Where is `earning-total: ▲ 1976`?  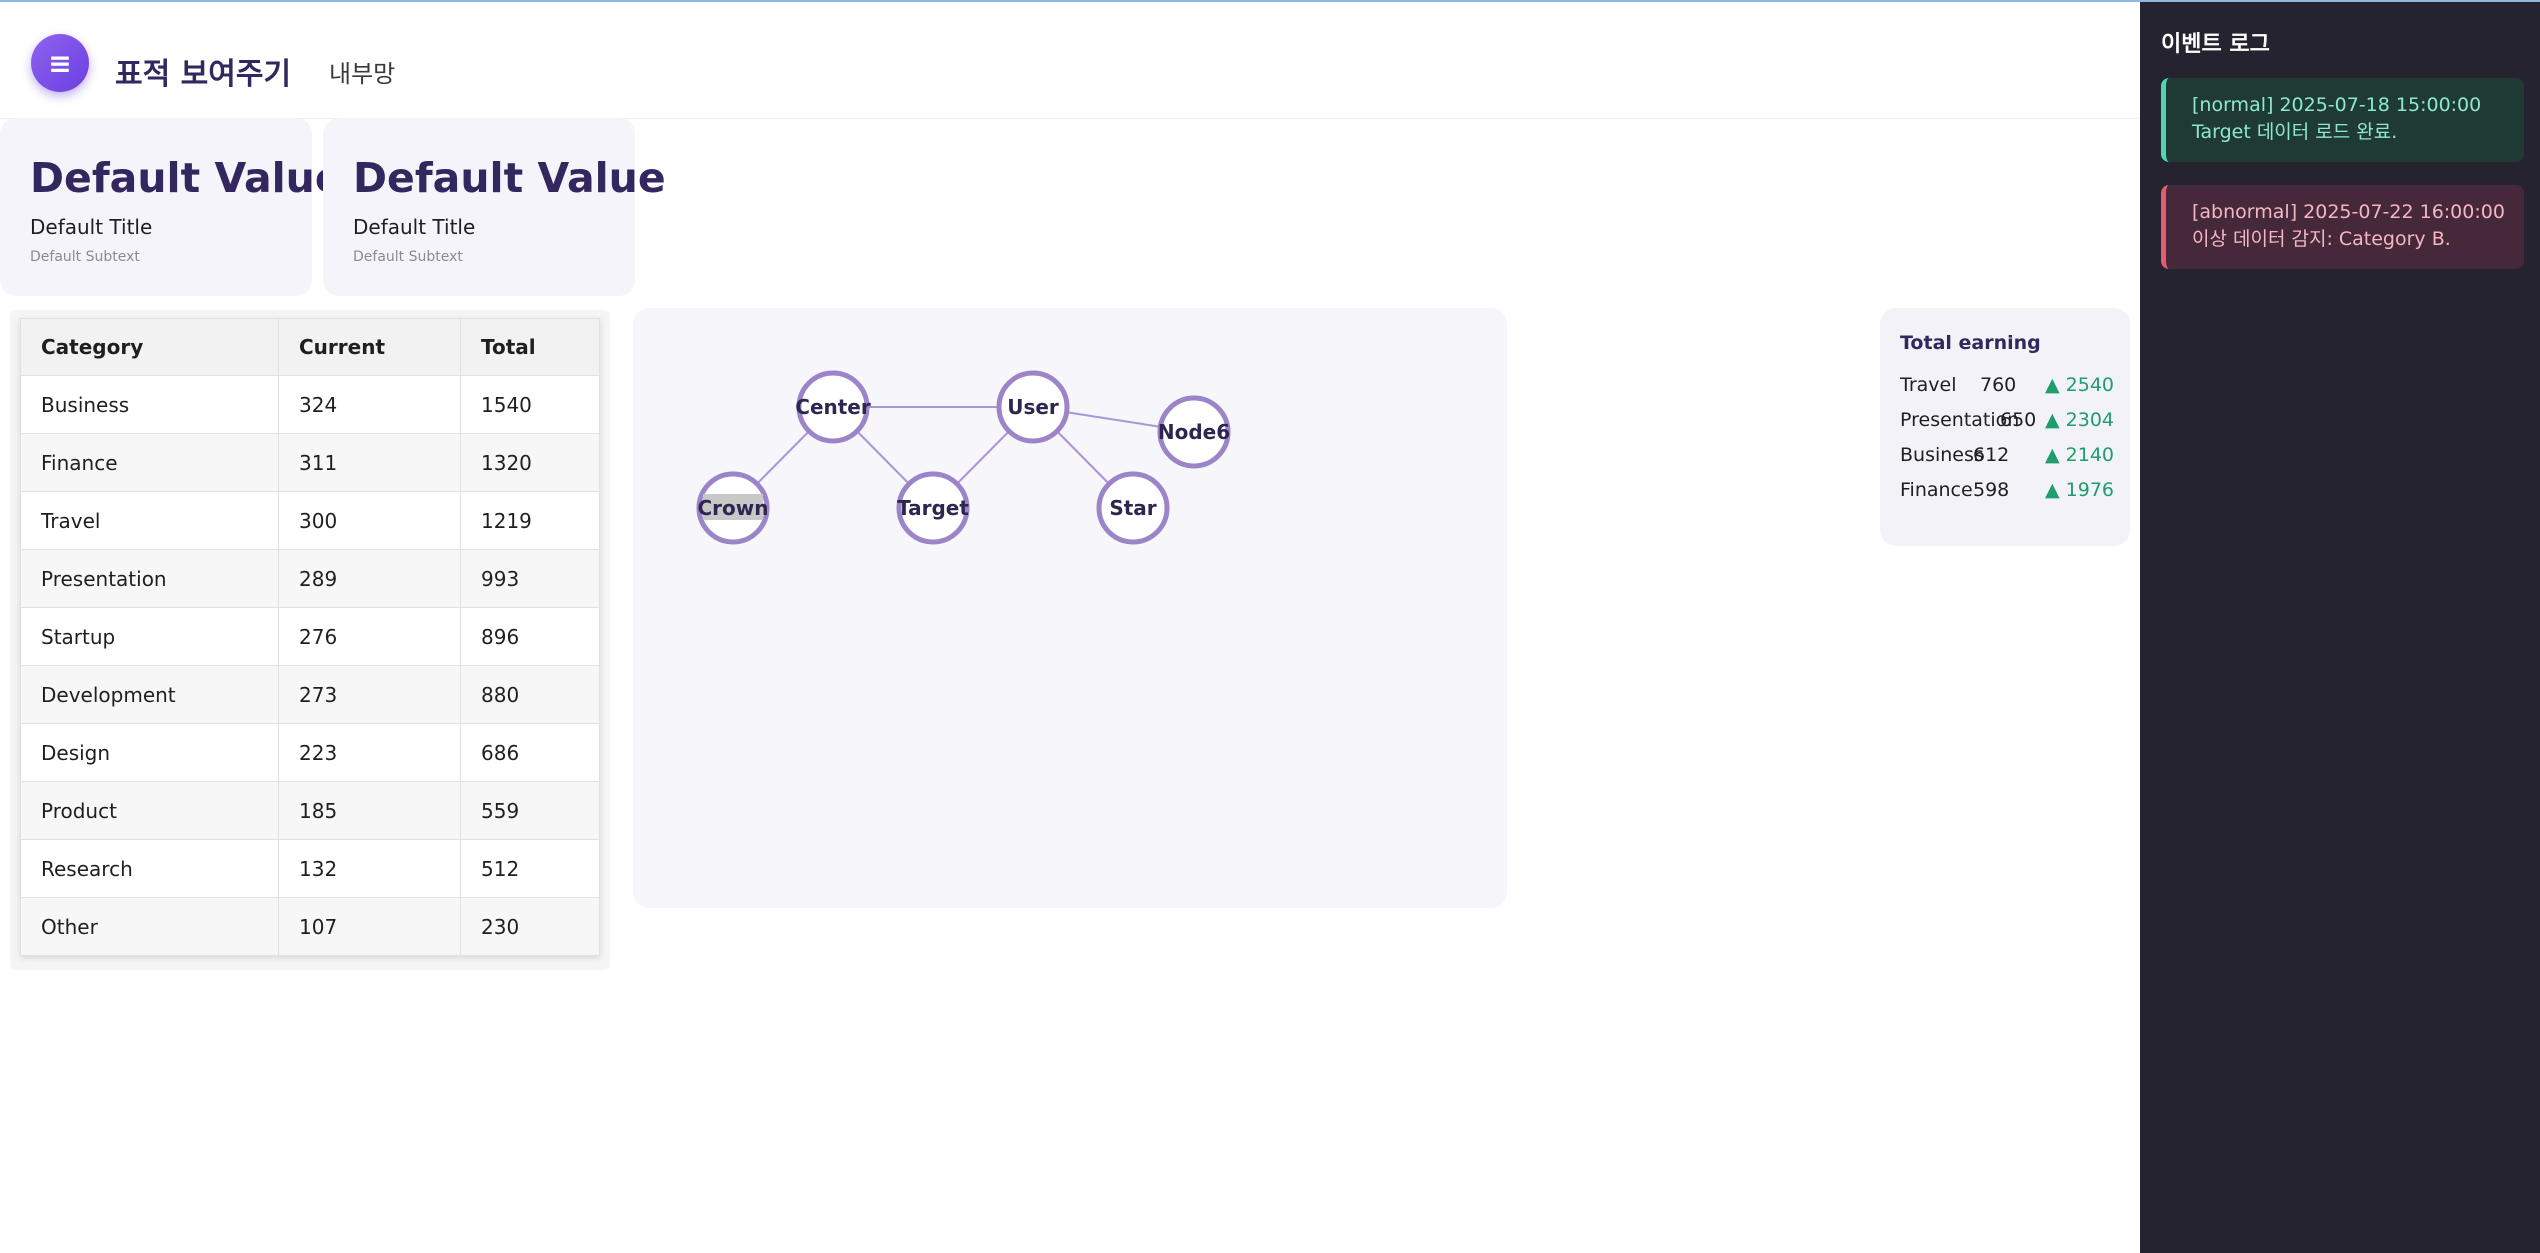 earning-total: ▲ 1976 is located at coordinates (2079, 490).